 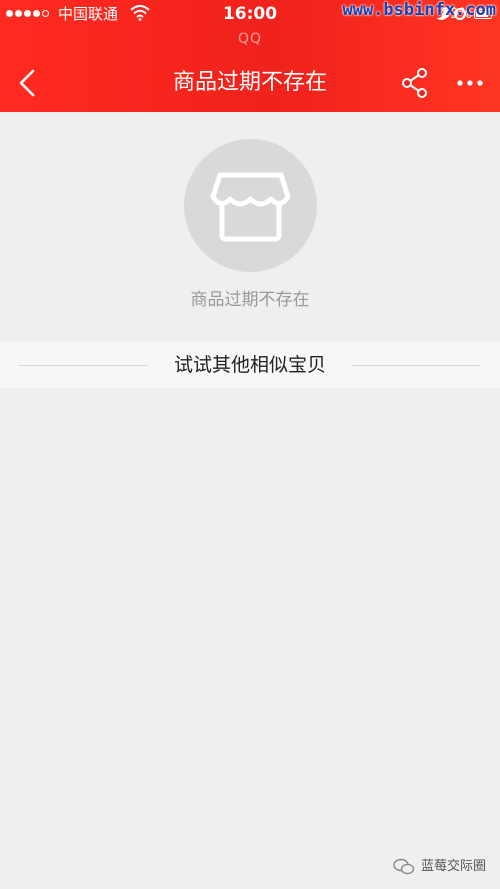 I want to click on share-icon, so click(x=414, y=83).